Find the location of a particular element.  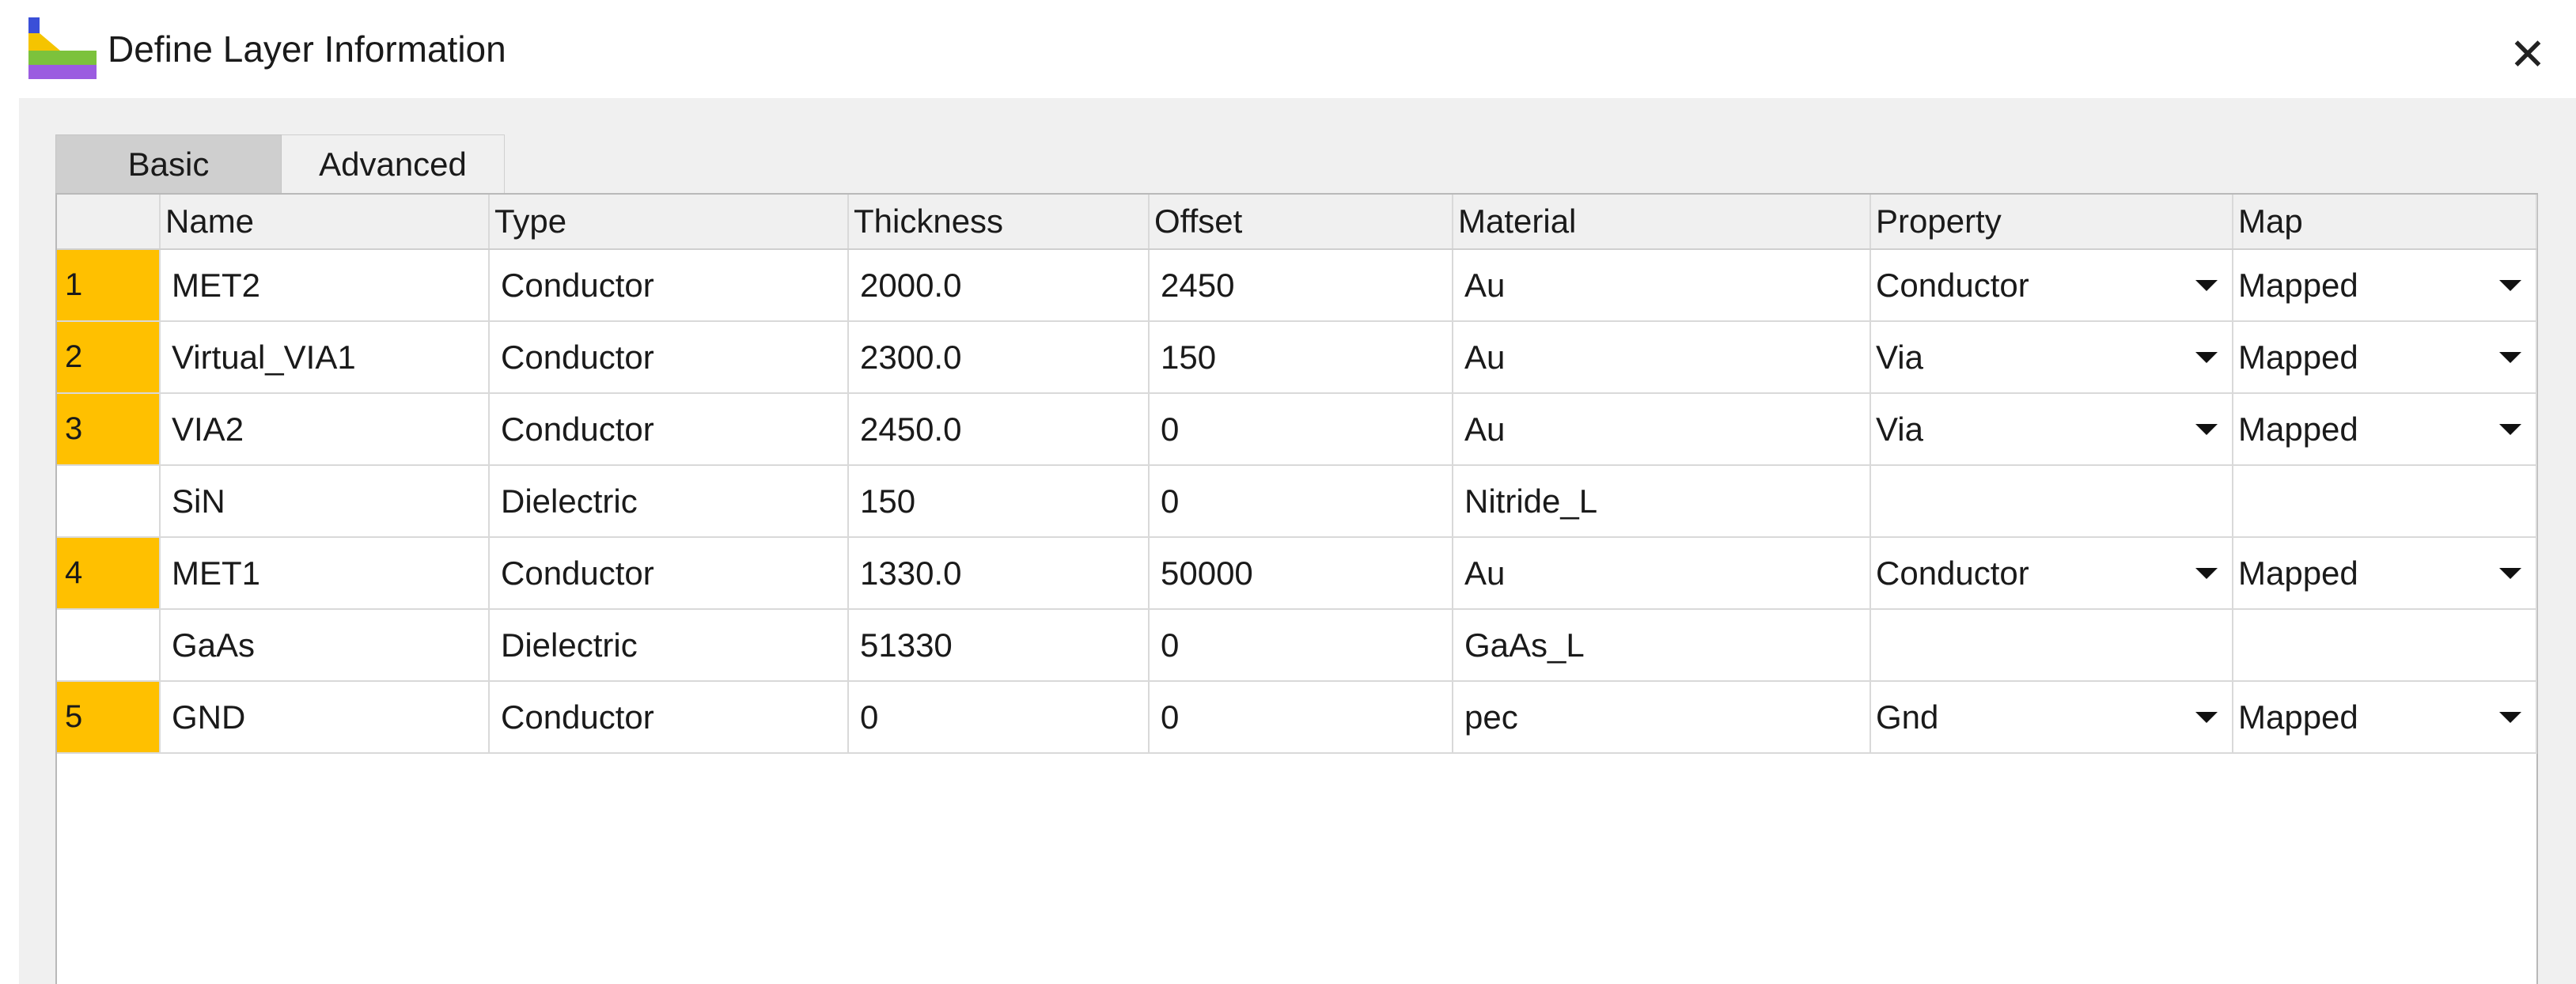

cell-thickness: 1330.0 is located at coordinates (999, 573).